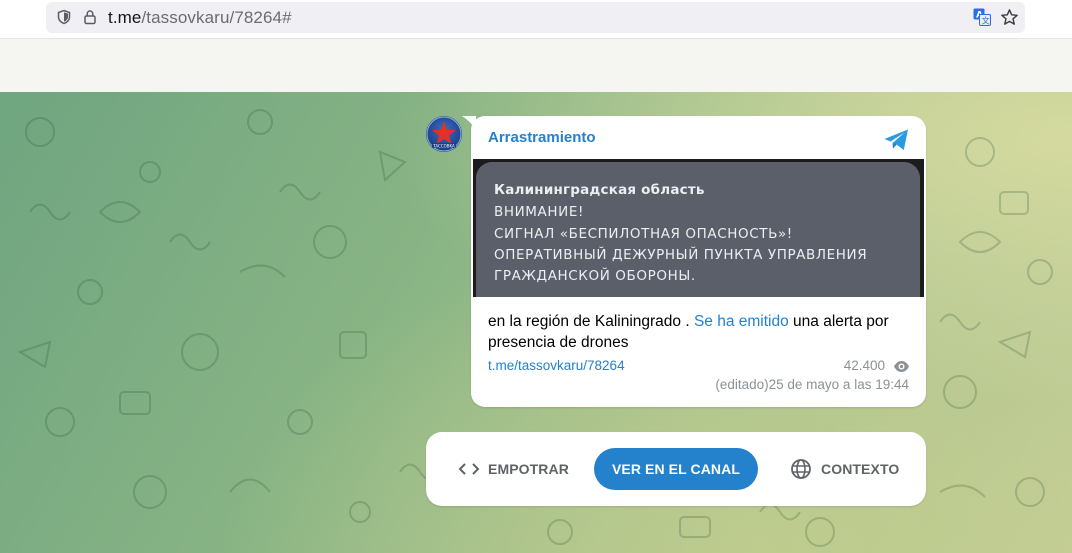  Describe the element at coordinates (599, 190) in the screenshot. I see `alert-region: Калининградская область` at that location.